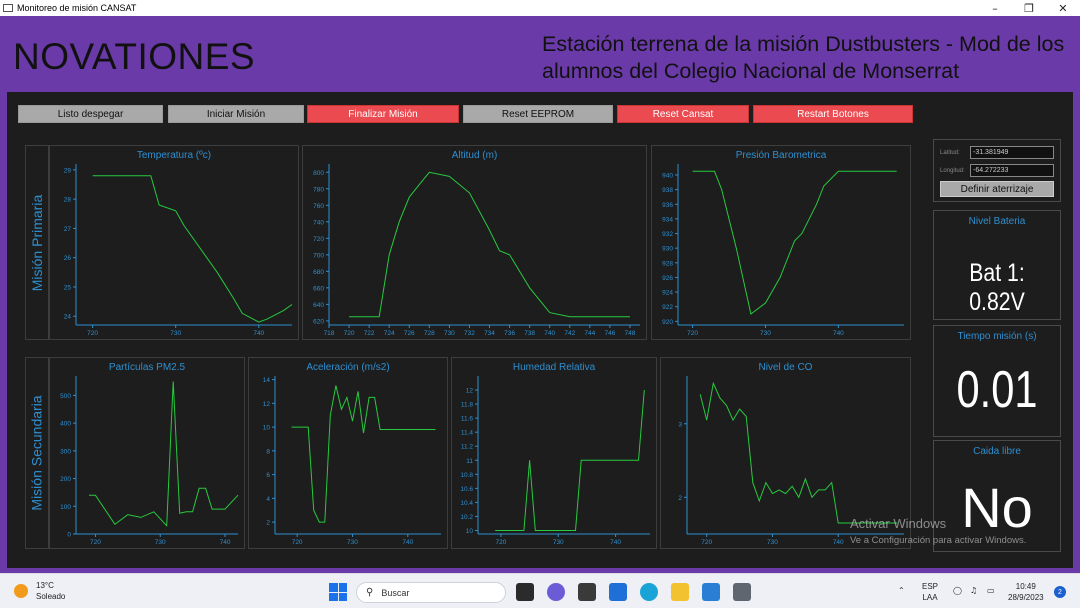 This screenshot has width=1080, height=608. Describe the element at coordinates (77, 8) in the screenshot. I see `window-title: Monitoreo de misión CANSAT` at that location.